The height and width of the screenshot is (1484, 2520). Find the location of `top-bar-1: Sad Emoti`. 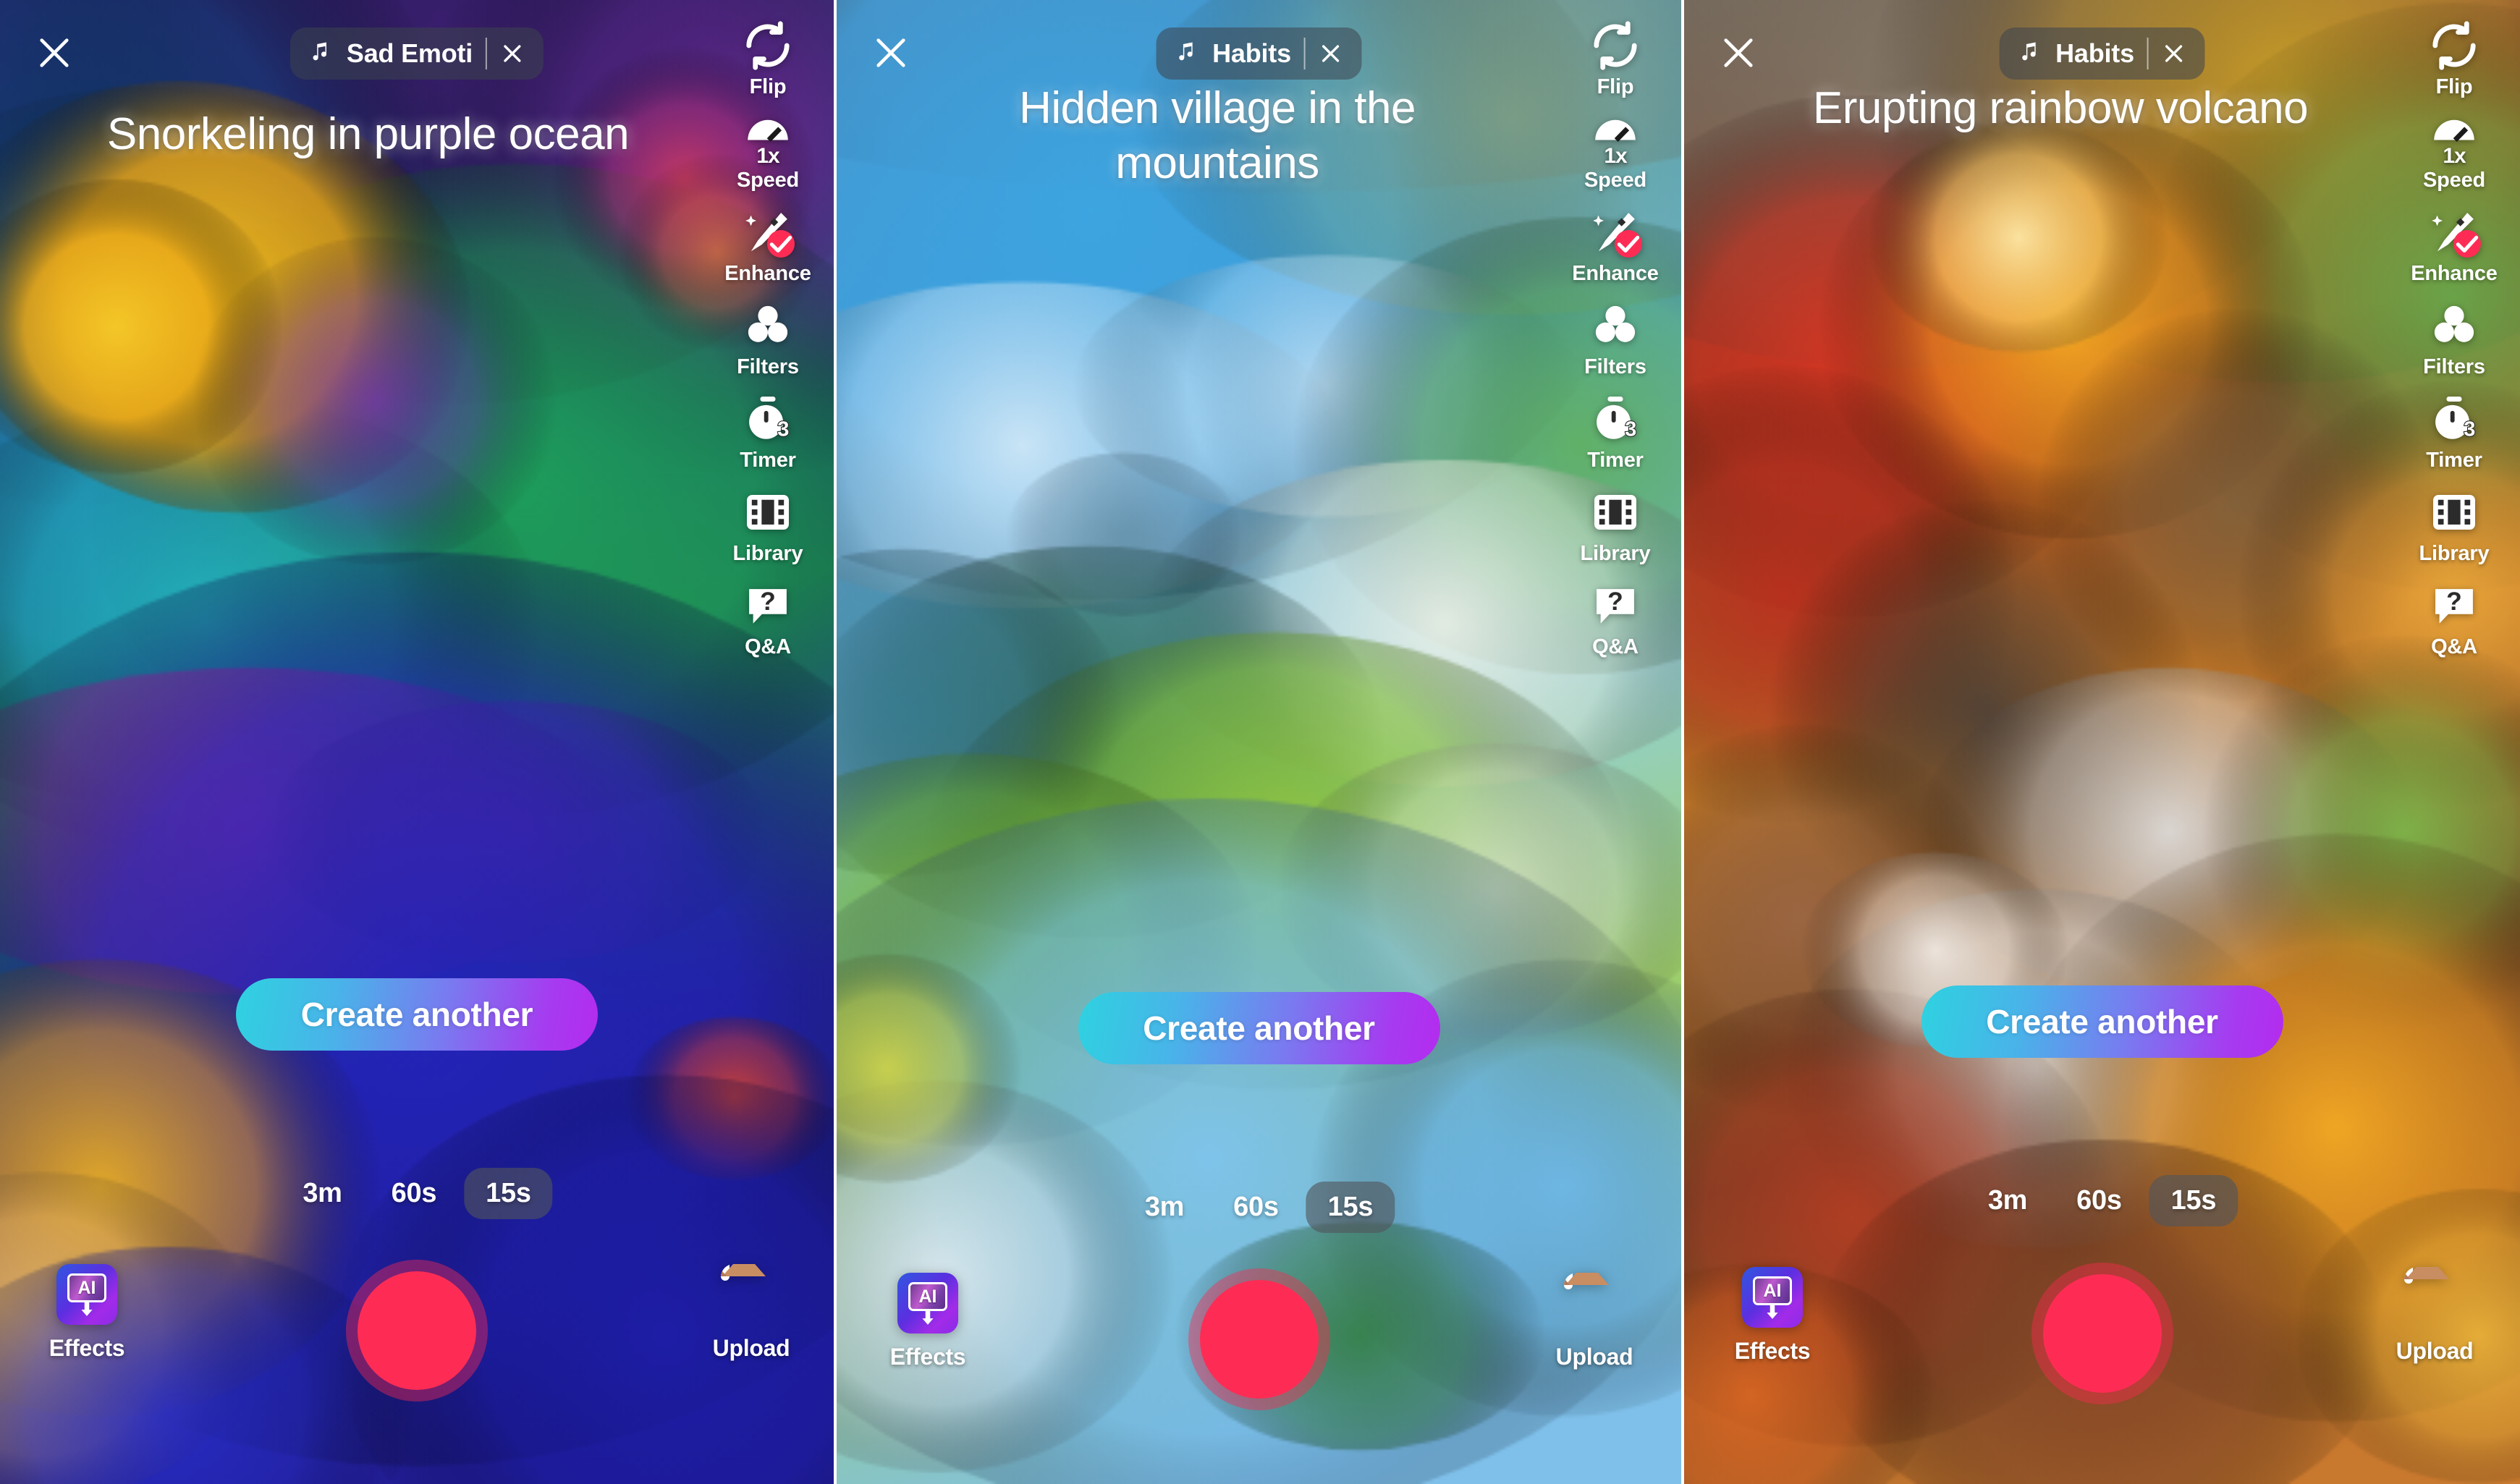

top-bar-1: Sad Emoti is located at coordinates (417, 54).